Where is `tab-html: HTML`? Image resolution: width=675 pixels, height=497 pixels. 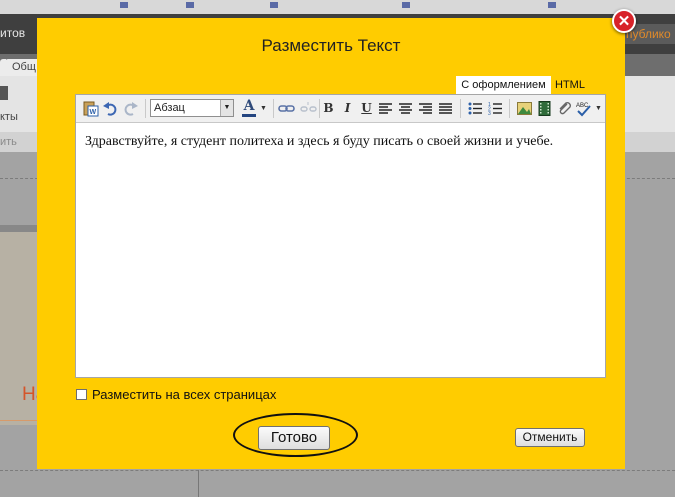
tab-html: HTML is located at coordinates (575, 85).